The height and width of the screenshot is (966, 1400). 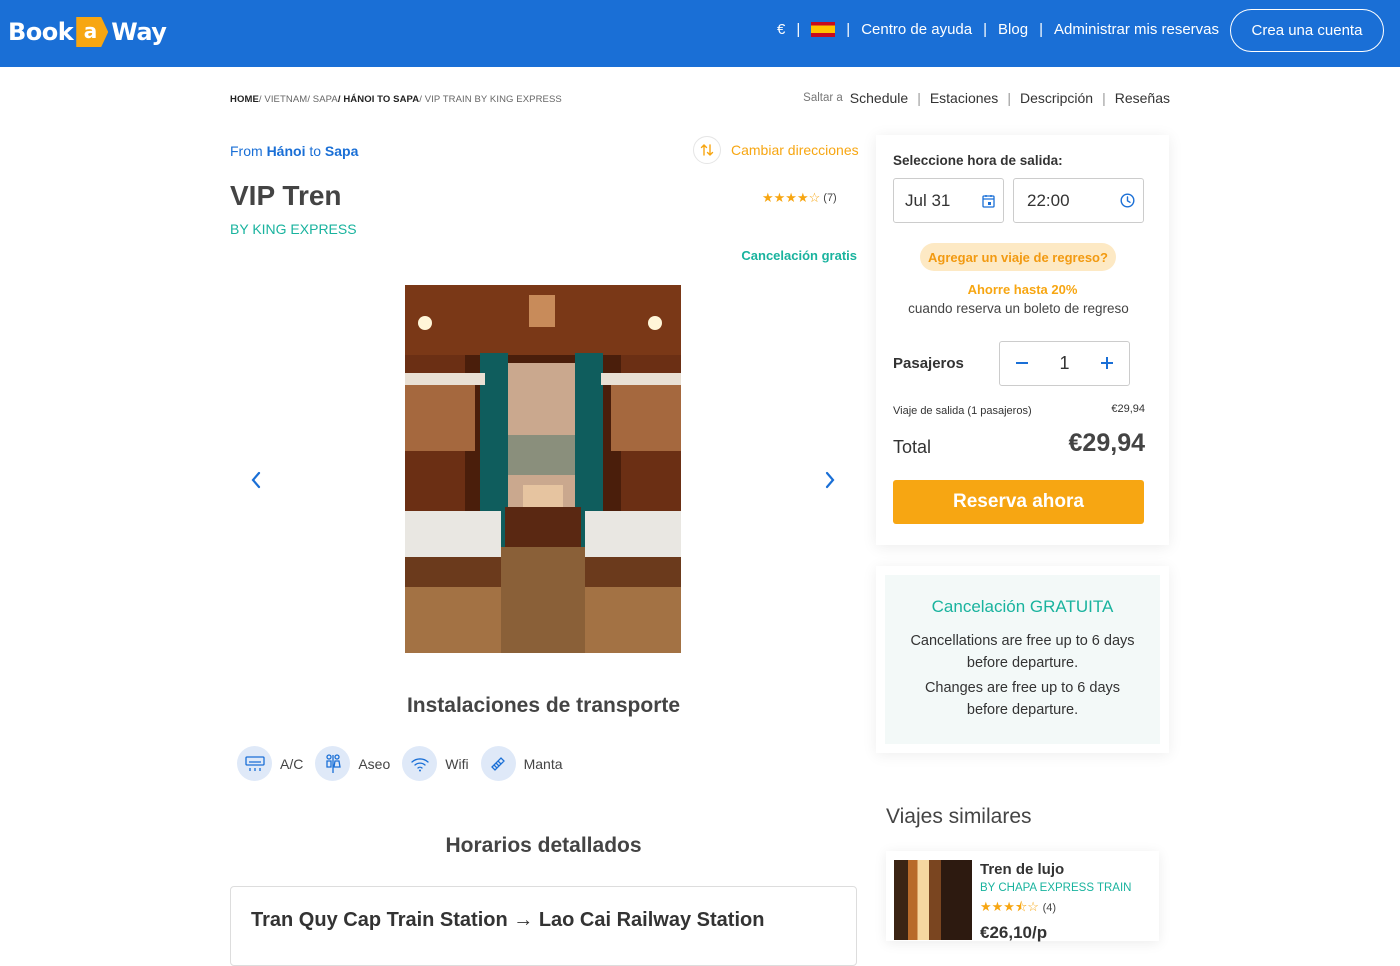 I want to click on facility-label: Manta, so click(x=543, y=763).